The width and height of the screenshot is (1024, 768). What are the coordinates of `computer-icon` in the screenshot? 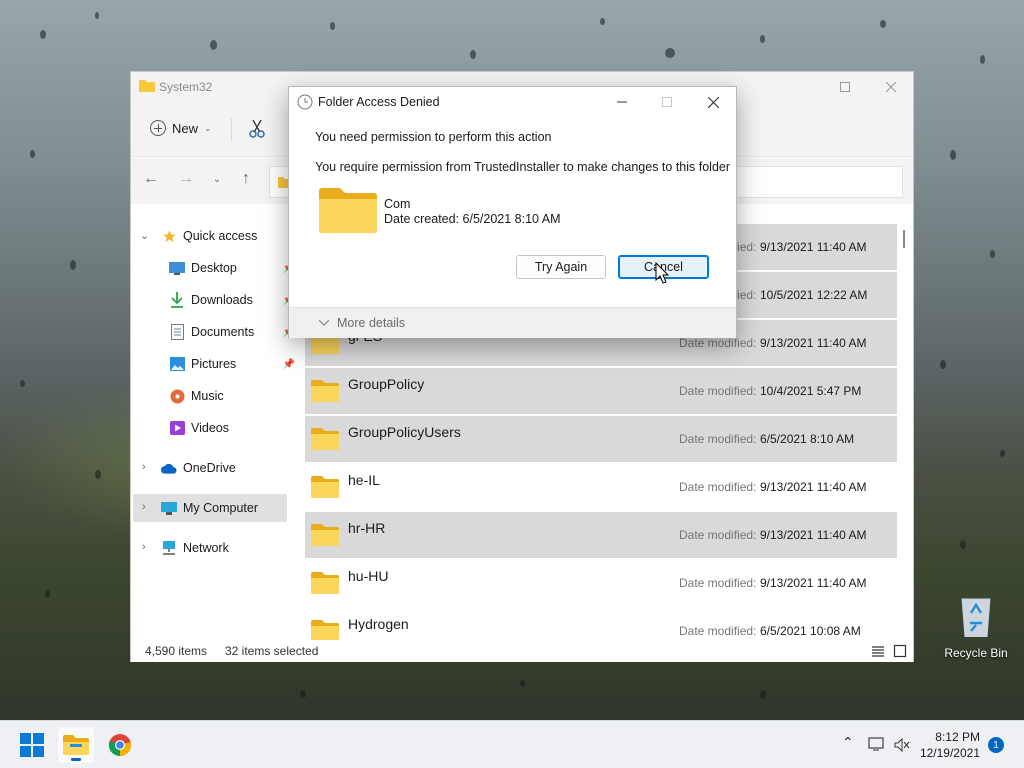 It's located at (169, 508).